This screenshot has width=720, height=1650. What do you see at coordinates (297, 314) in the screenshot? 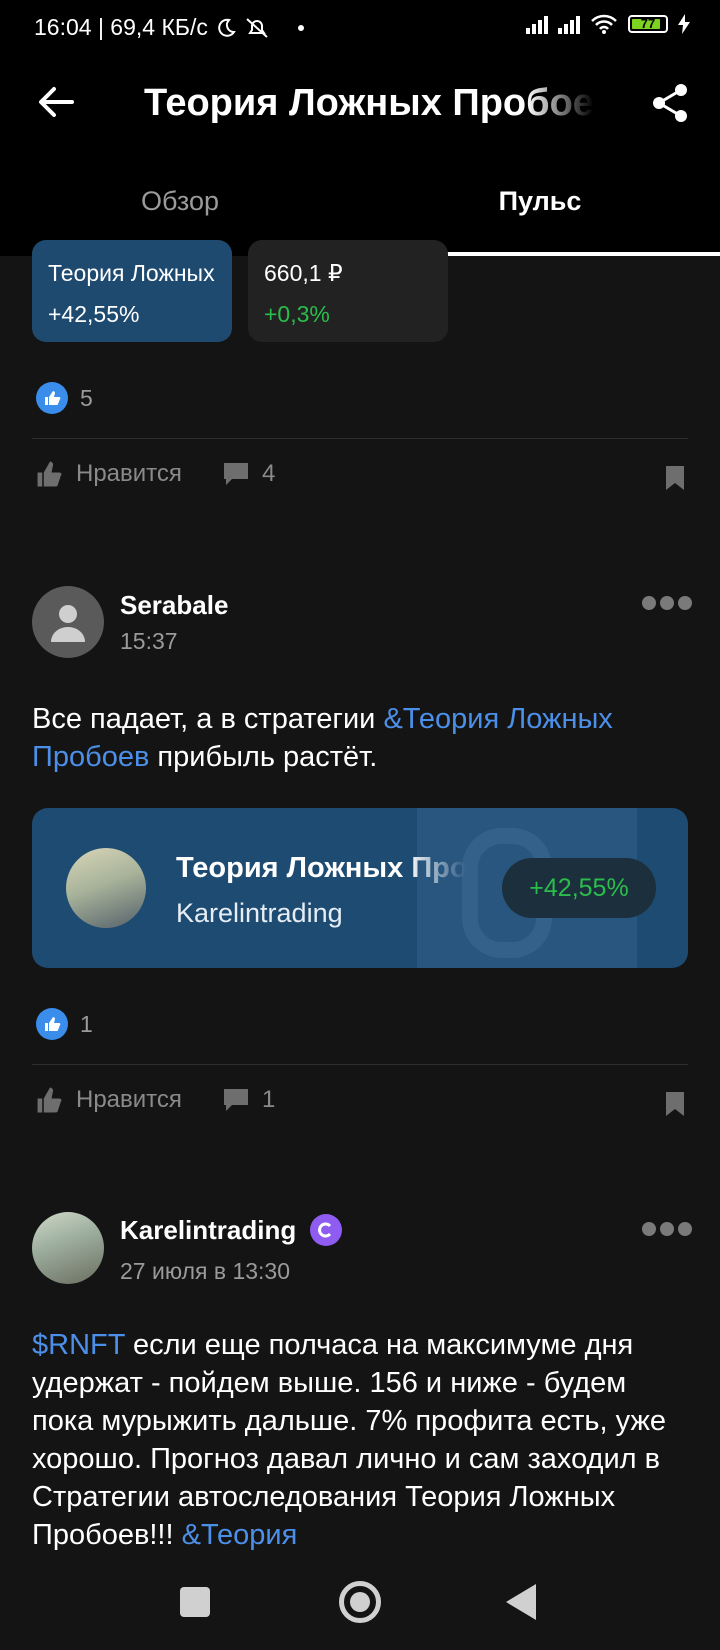
I see `mini-card-change: +0,3%` at bounding box center [297, 314].